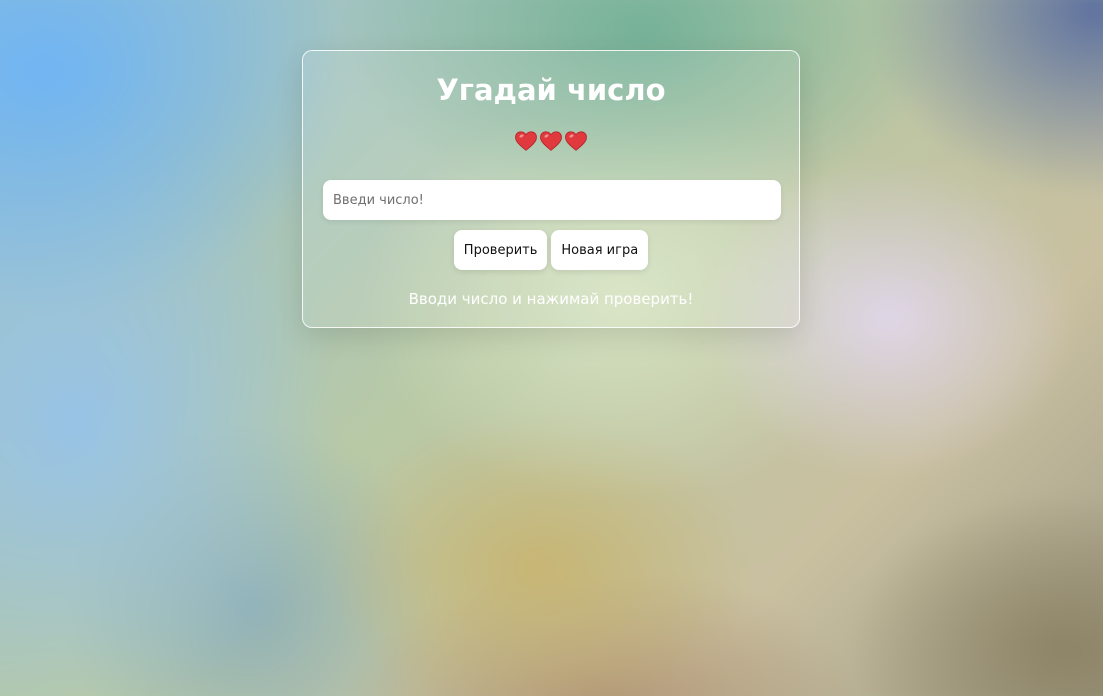 The image size is (1103, 696). I want to click on button-row: Проверить Новая игра, so click(551, 250).